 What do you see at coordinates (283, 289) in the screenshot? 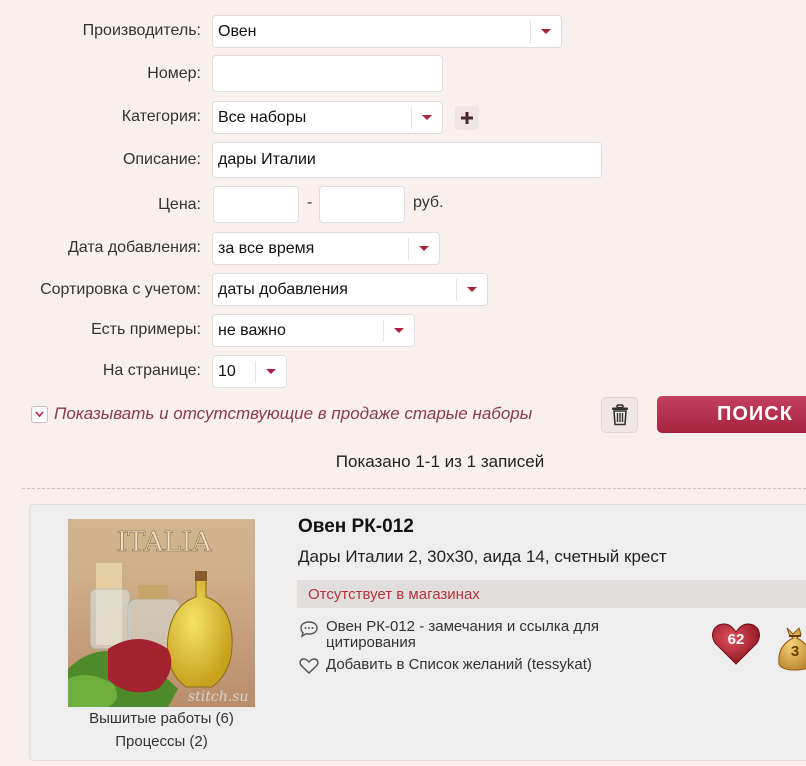
I see `sort-value: даты добавления` at bounding box center [283, 289].